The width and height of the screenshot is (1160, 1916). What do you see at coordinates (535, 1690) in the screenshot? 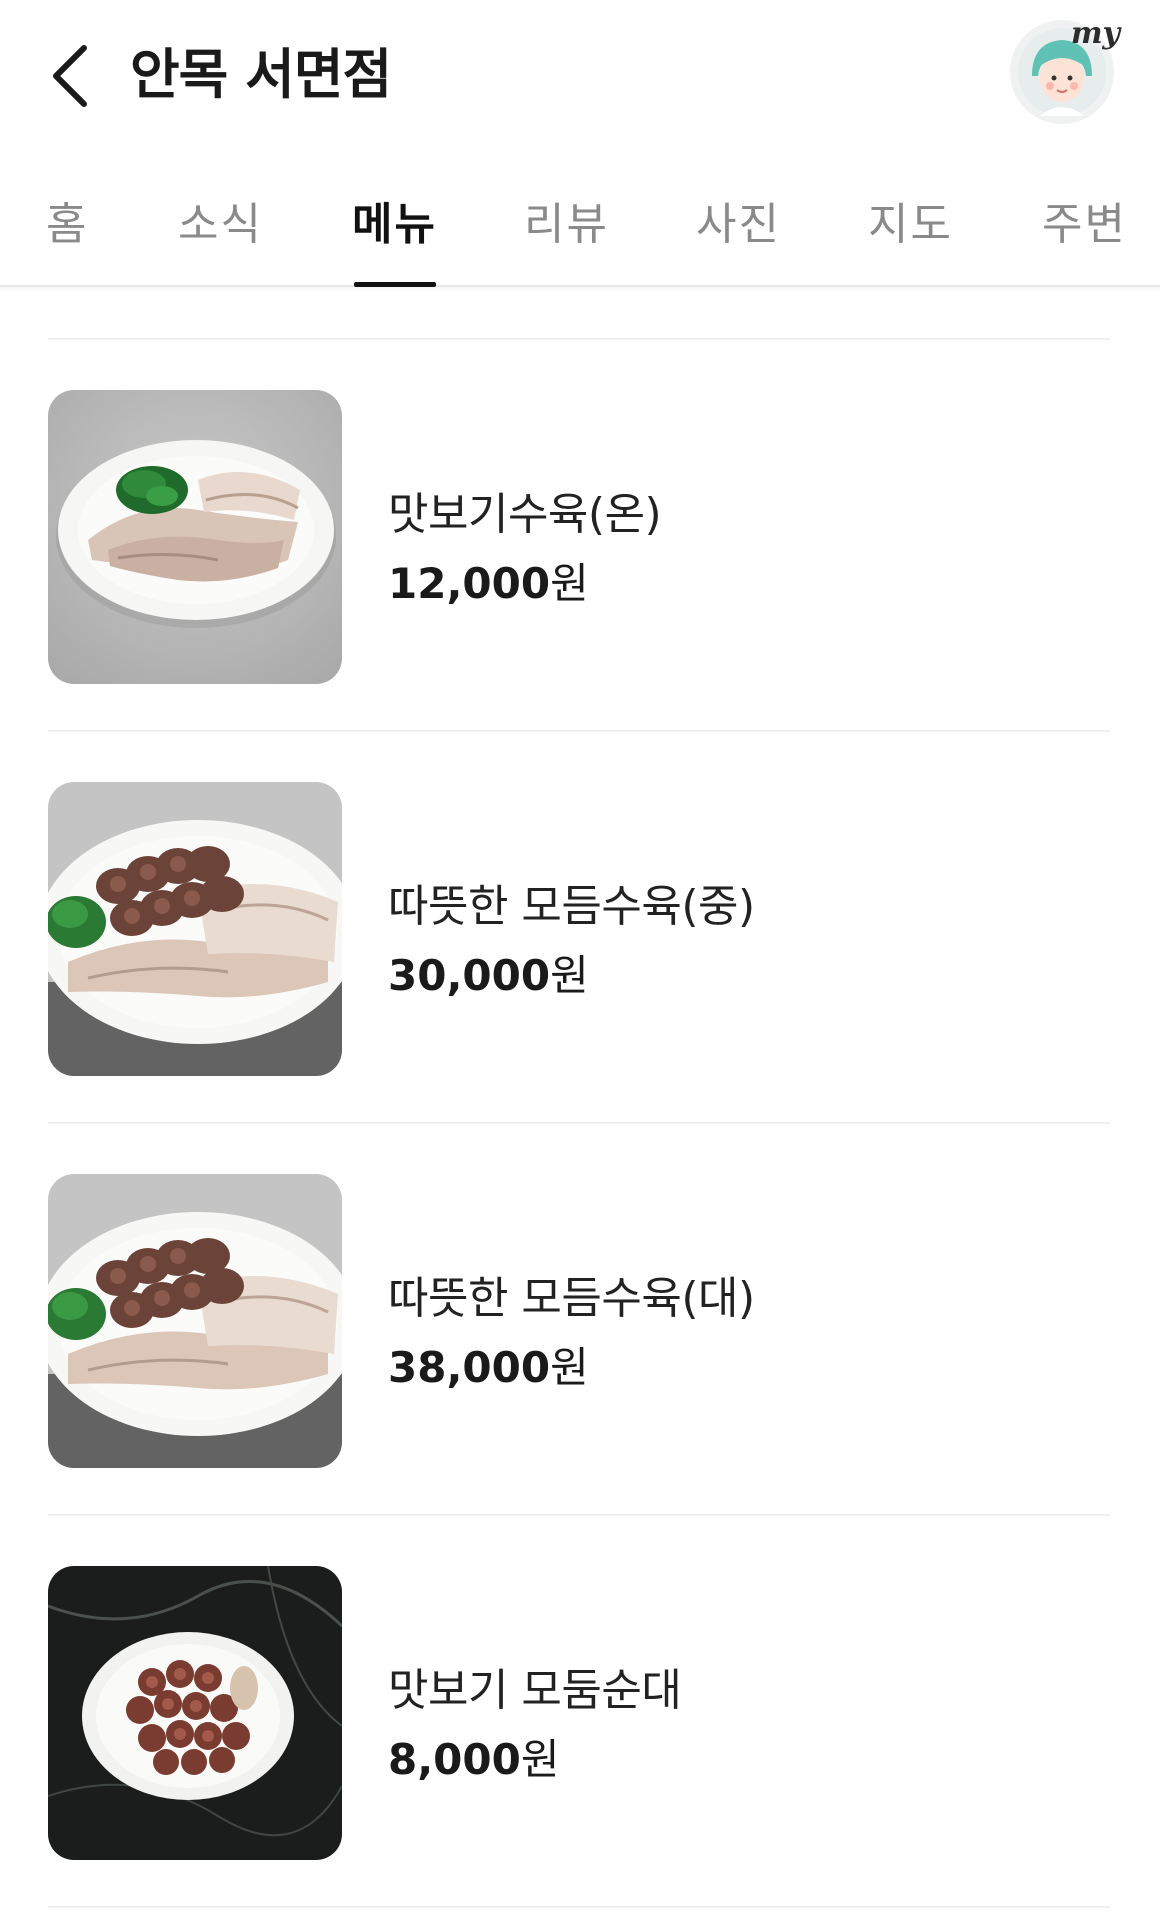
I see `menu-item-name: 맛보기 모둠순대` at bounding box center [535, 1690].